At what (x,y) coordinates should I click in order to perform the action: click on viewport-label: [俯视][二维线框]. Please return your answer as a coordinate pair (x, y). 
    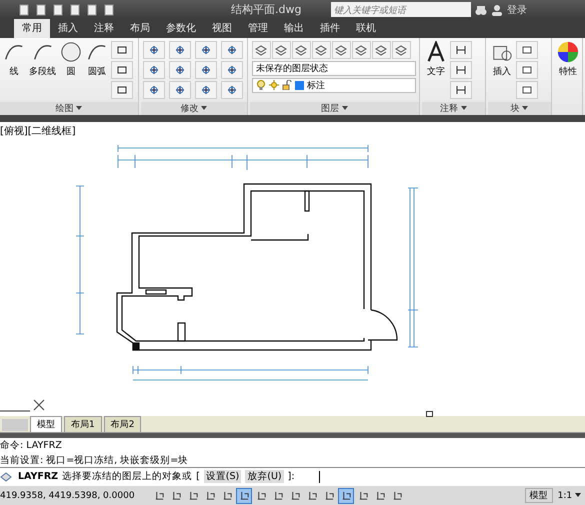
    Looking at the image, I should click on (38, 131).